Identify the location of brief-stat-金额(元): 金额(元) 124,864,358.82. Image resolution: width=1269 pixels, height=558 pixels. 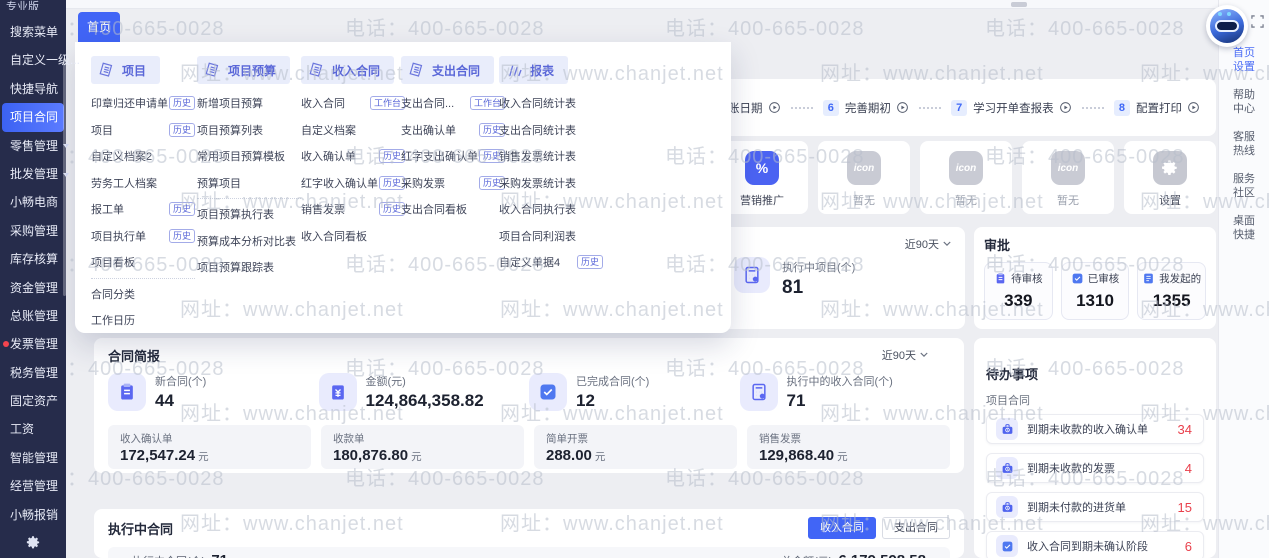
(424, 392).